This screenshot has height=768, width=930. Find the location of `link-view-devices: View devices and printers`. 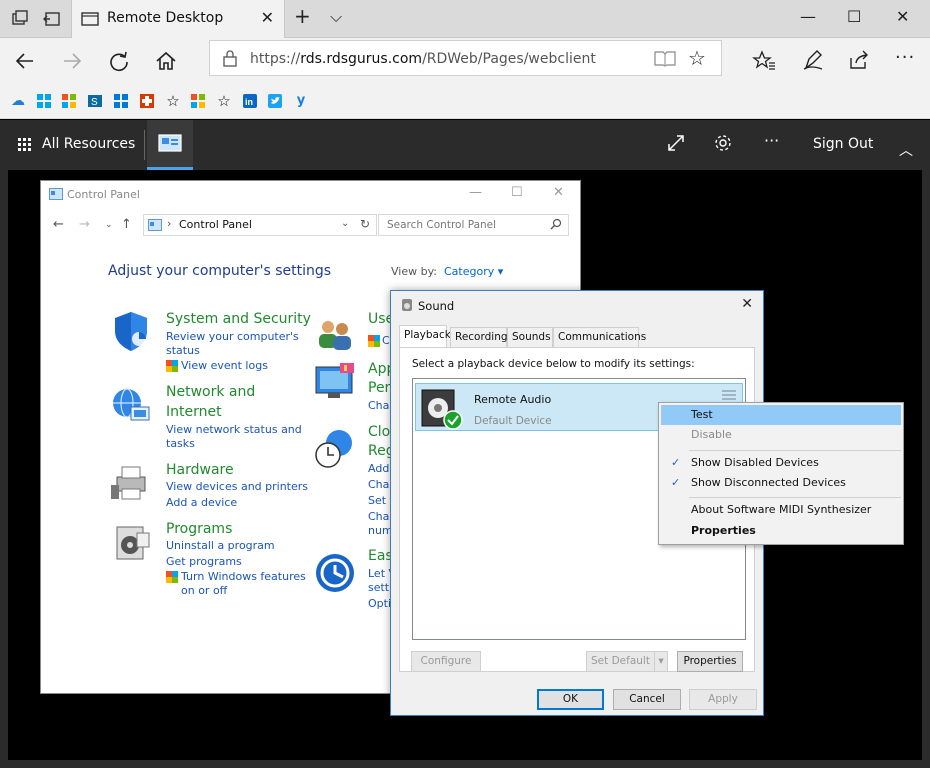

link-view-devices: View devices and printers is located at coordinates (237, 487).